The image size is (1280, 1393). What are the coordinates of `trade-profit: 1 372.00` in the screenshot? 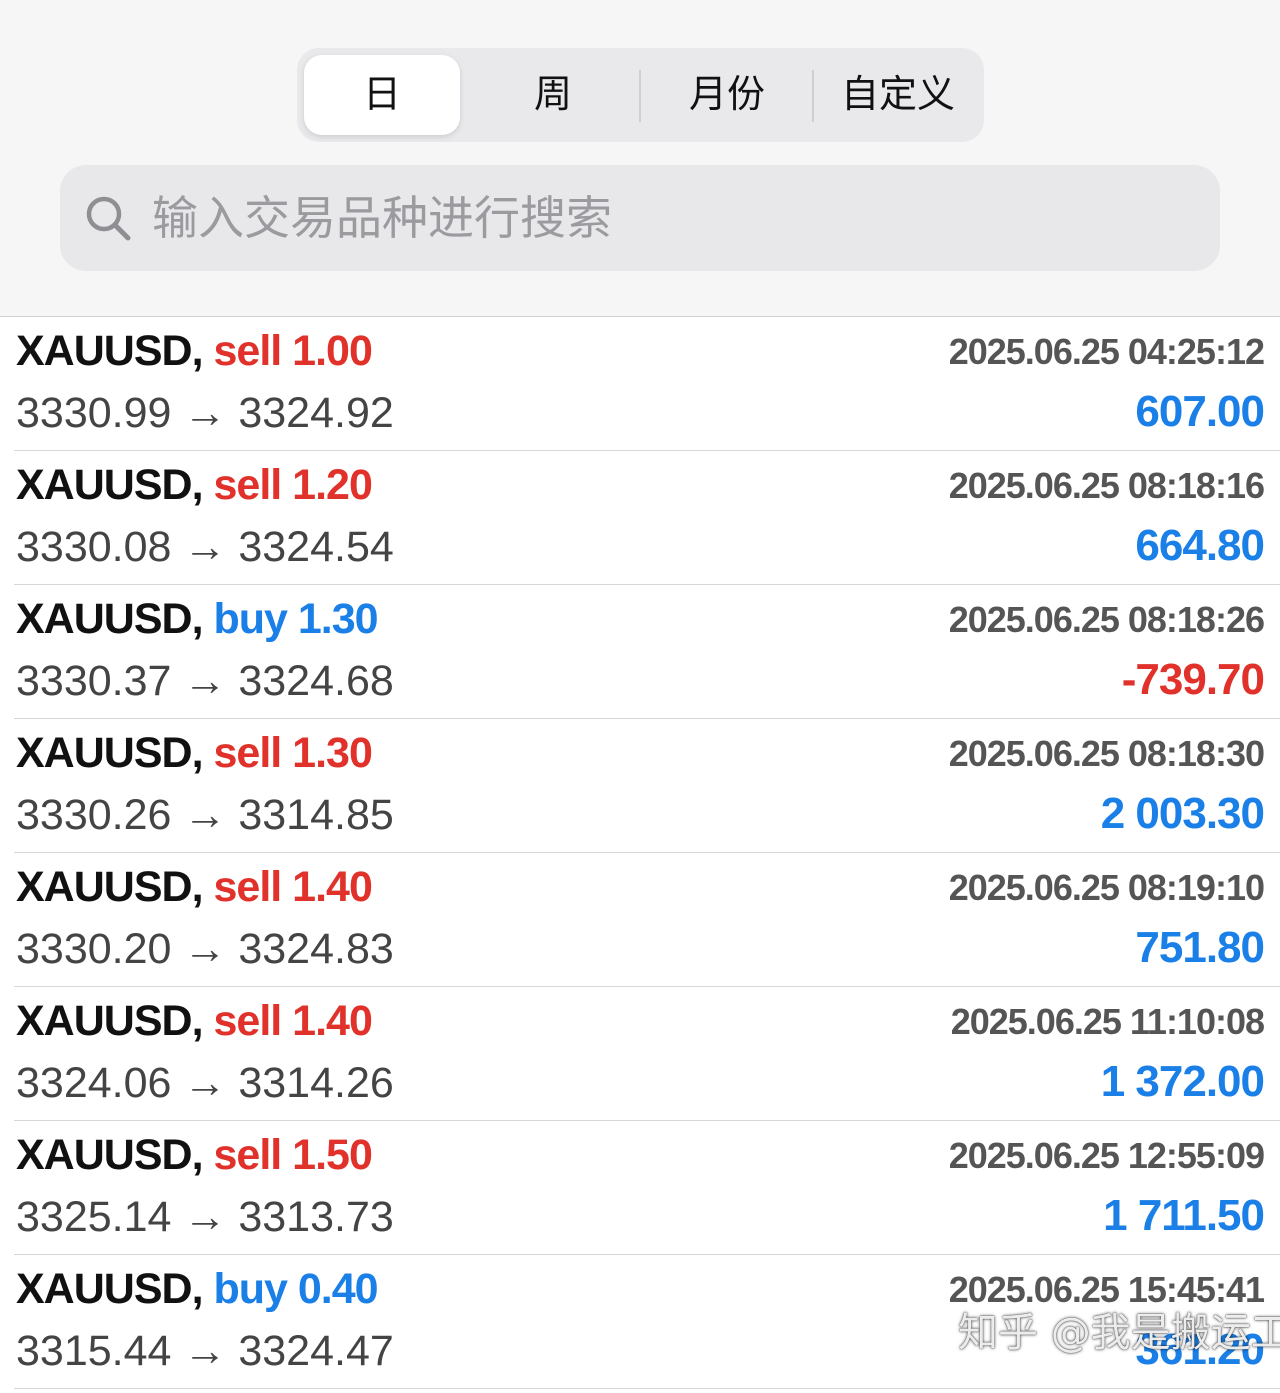 It's located at (1182, 1081).